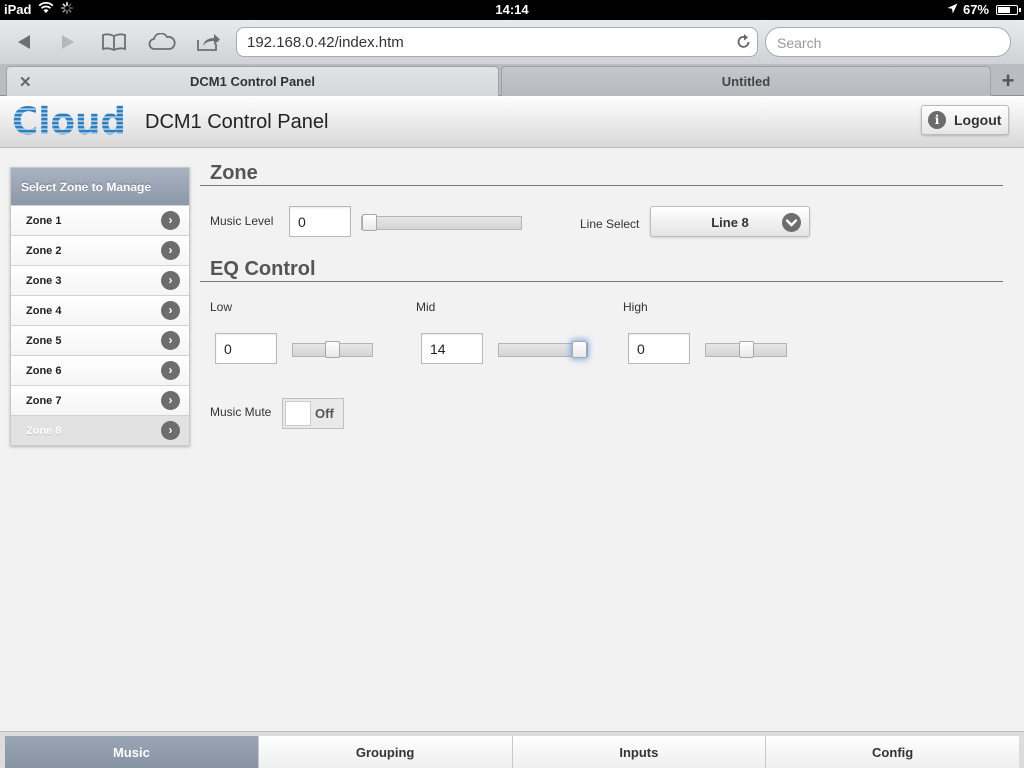  Describe the element at coordinates (237, 122) in the screenshot. I see `page-title: DCM1 Control Panel` at that location.